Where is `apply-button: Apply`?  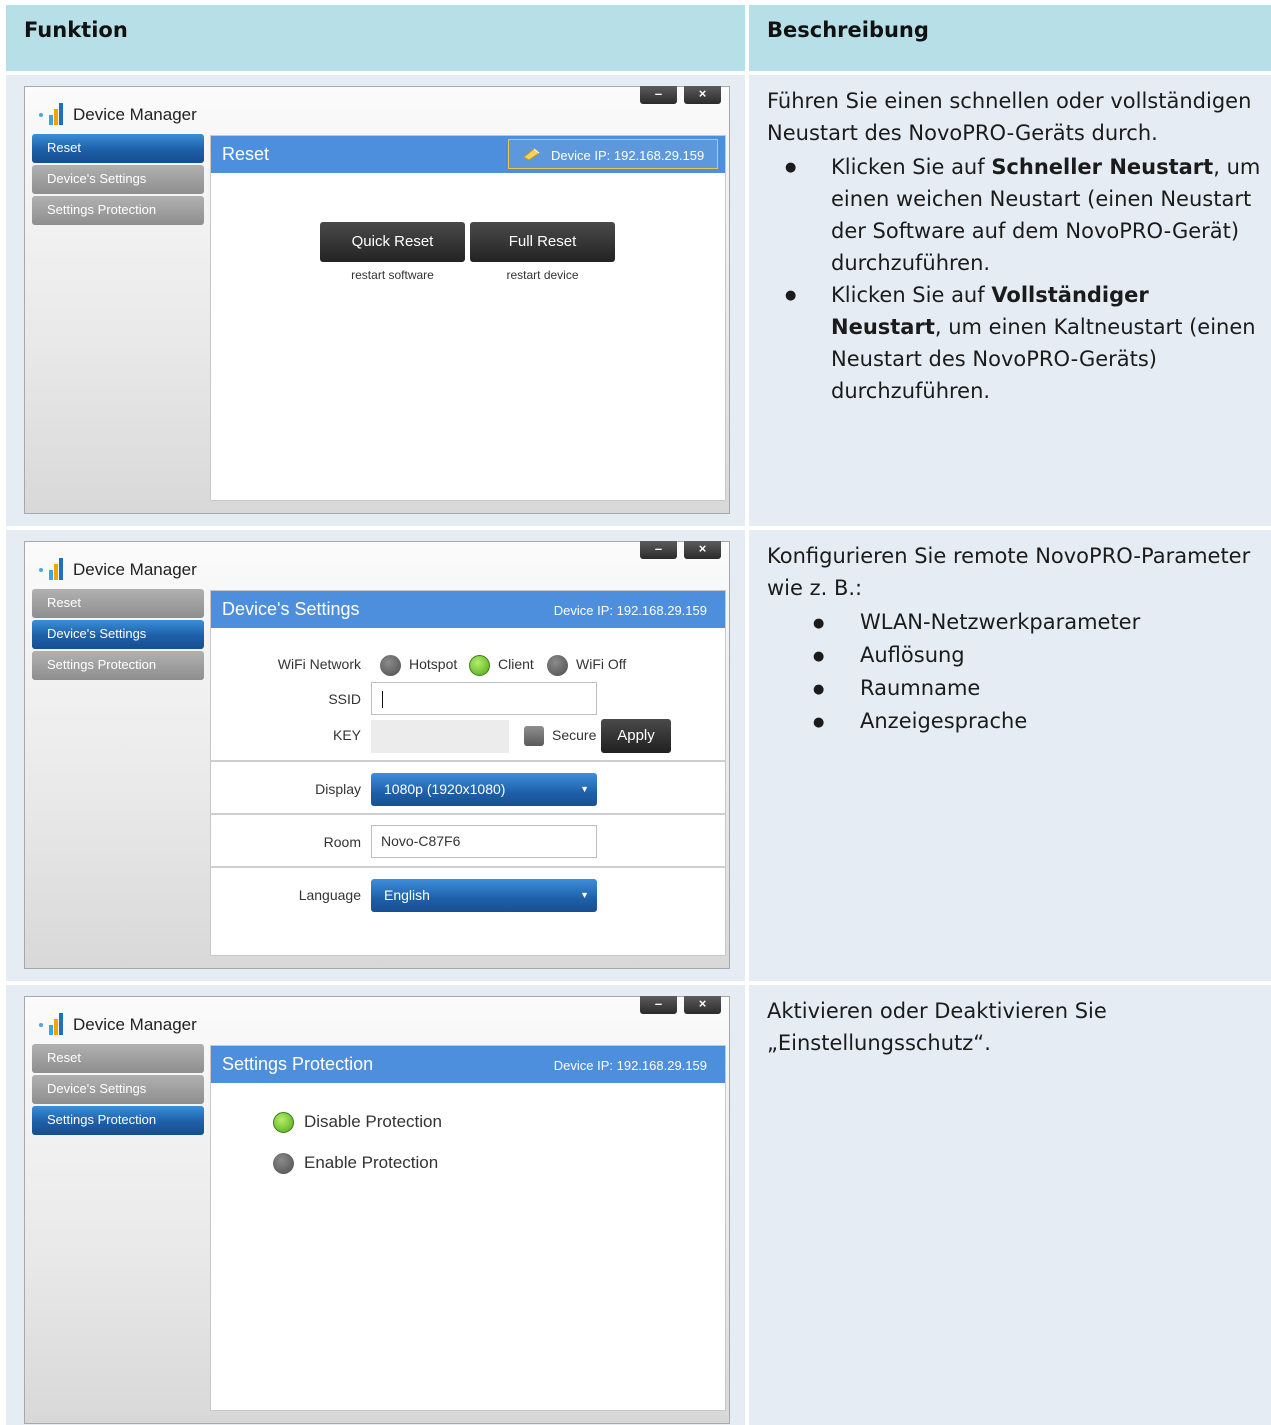 apply-button: Apply is located at coordinates (636, 736).